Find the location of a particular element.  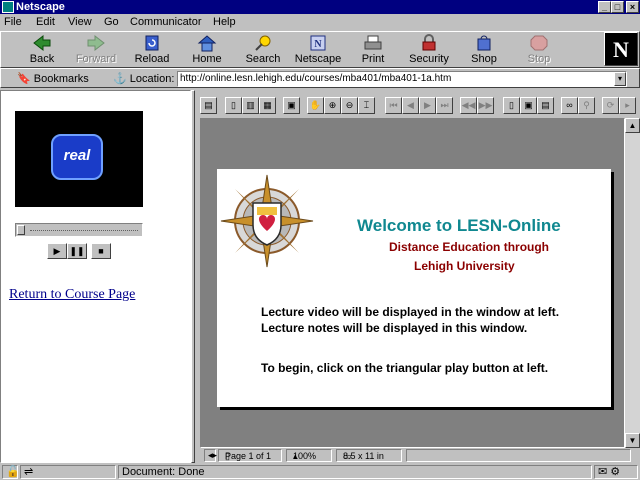

pdf-go-forward-button: ▶▶ is located at coordinates (485, 105).